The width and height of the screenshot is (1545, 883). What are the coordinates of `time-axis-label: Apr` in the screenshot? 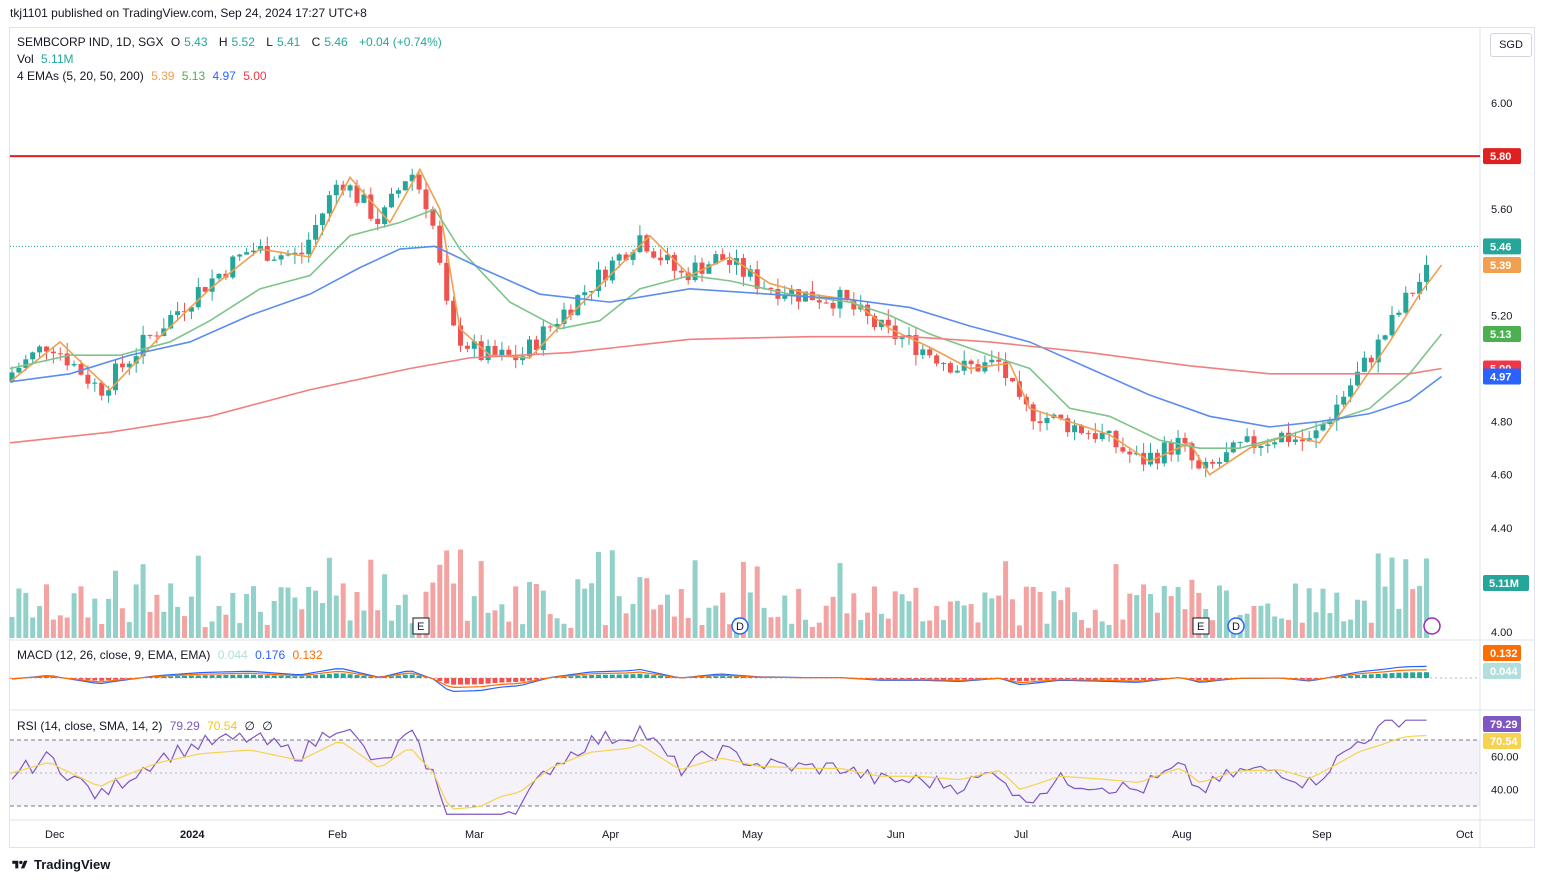 It's located at (610, 835).